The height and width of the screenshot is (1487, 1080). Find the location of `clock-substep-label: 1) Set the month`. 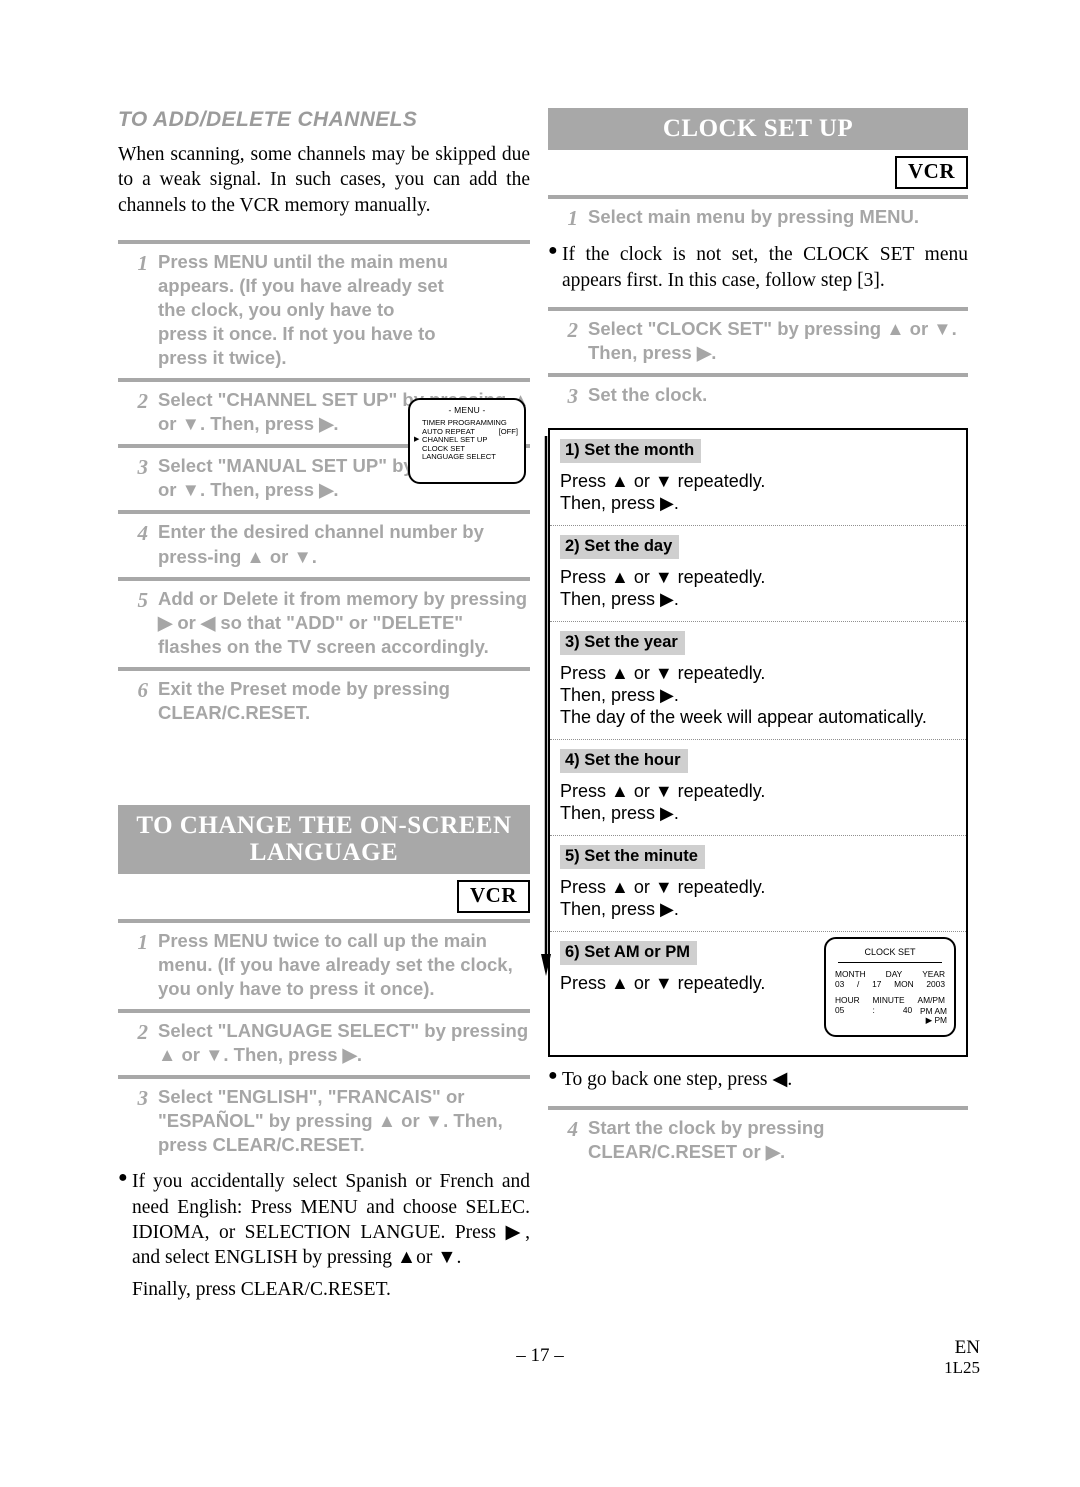

clock-substep-label: 1) Set the month is located at coordinates (631, 451).